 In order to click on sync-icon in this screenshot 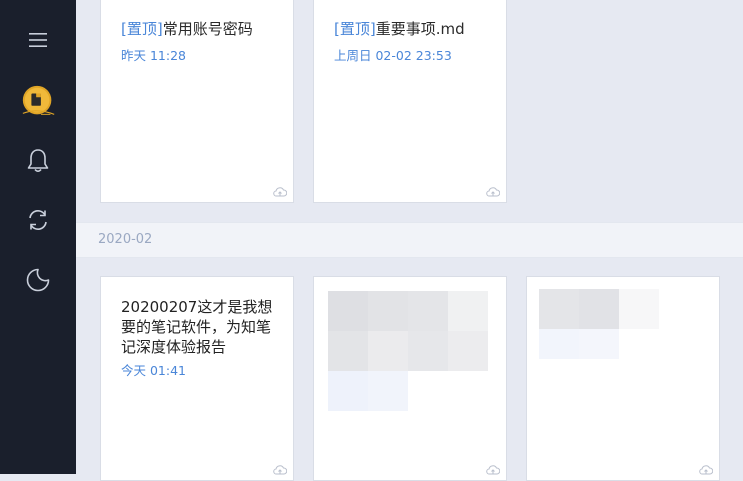, I will do `click(38, 220)`.